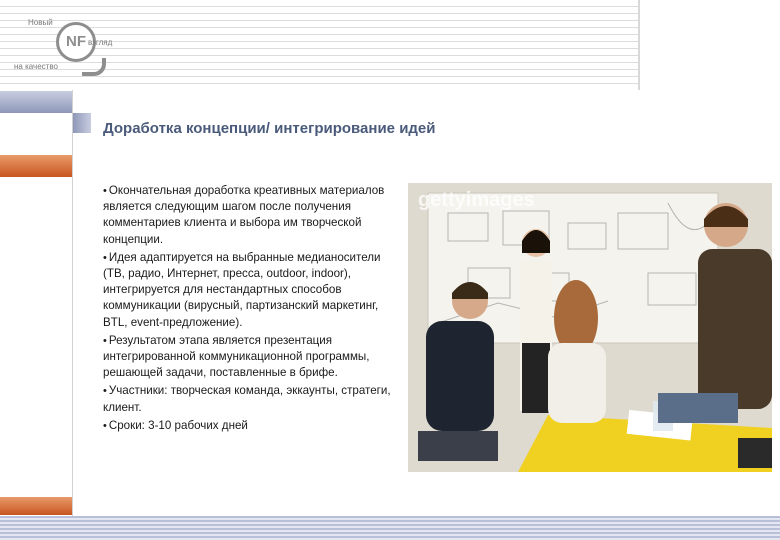  I want to click on company-logo: Новый NF взгляд на качество, so click(67, 49).